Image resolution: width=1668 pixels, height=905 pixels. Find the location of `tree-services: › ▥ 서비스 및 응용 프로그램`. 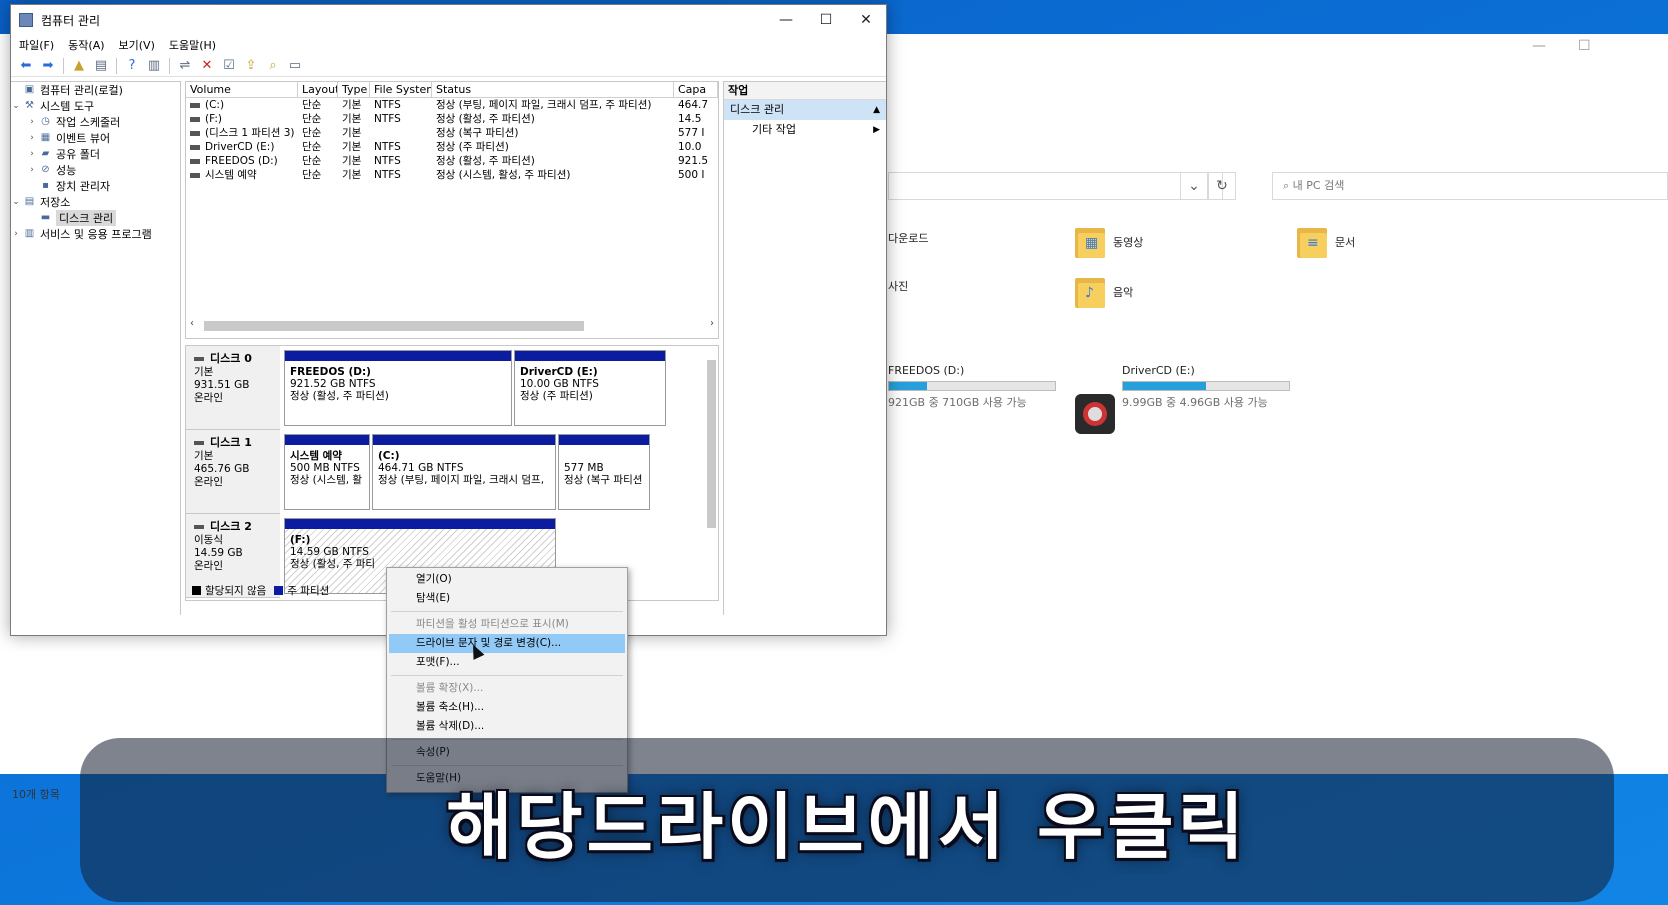

tree-services: › ▥ 서비스 및 응용 프로그램 is located at coordinates (95, 234).